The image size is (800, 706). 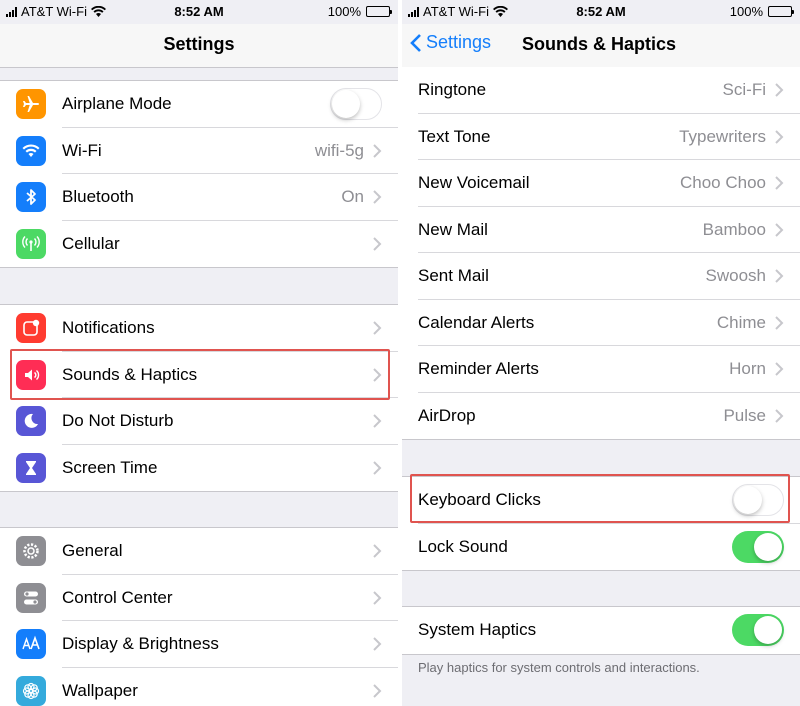 I want to click on row-system-haptics: System Haptics, so click(x=601, y=630).